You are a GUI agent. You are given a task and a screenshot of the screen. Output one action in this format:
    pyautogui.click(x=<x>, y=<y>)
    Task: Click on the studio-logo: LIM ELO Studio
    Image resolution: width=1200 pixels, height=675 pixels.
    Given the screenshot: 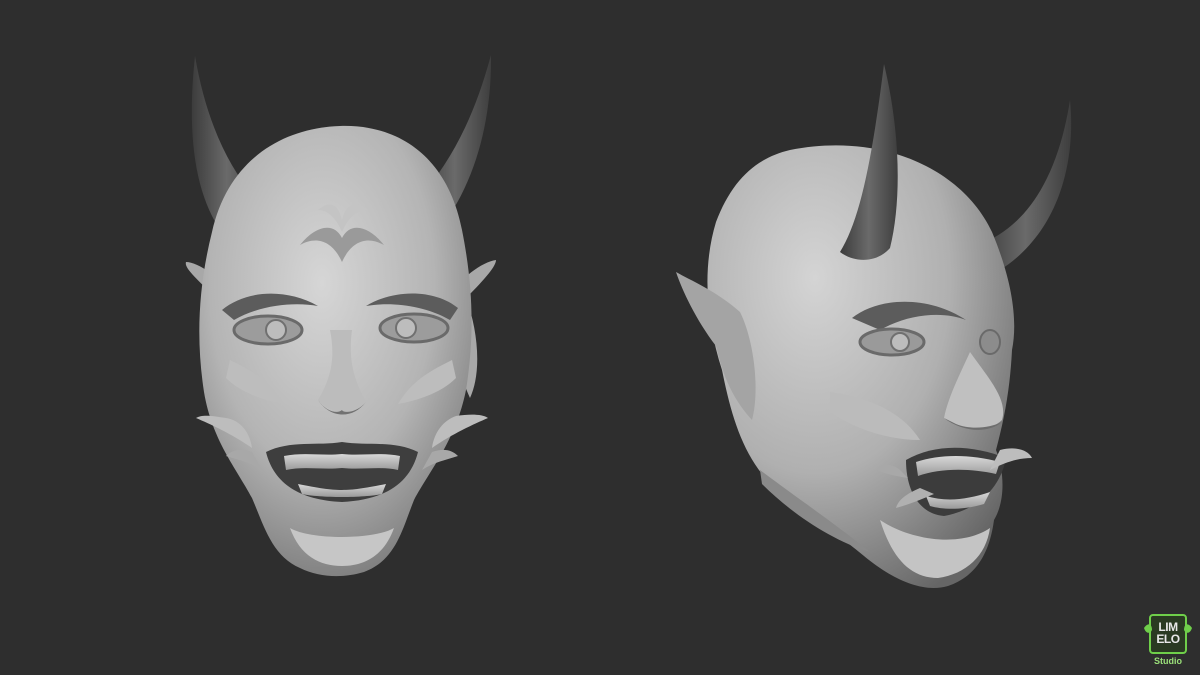 What is the action you would take?
    pyautogui.click(x=1168, y=641)
    